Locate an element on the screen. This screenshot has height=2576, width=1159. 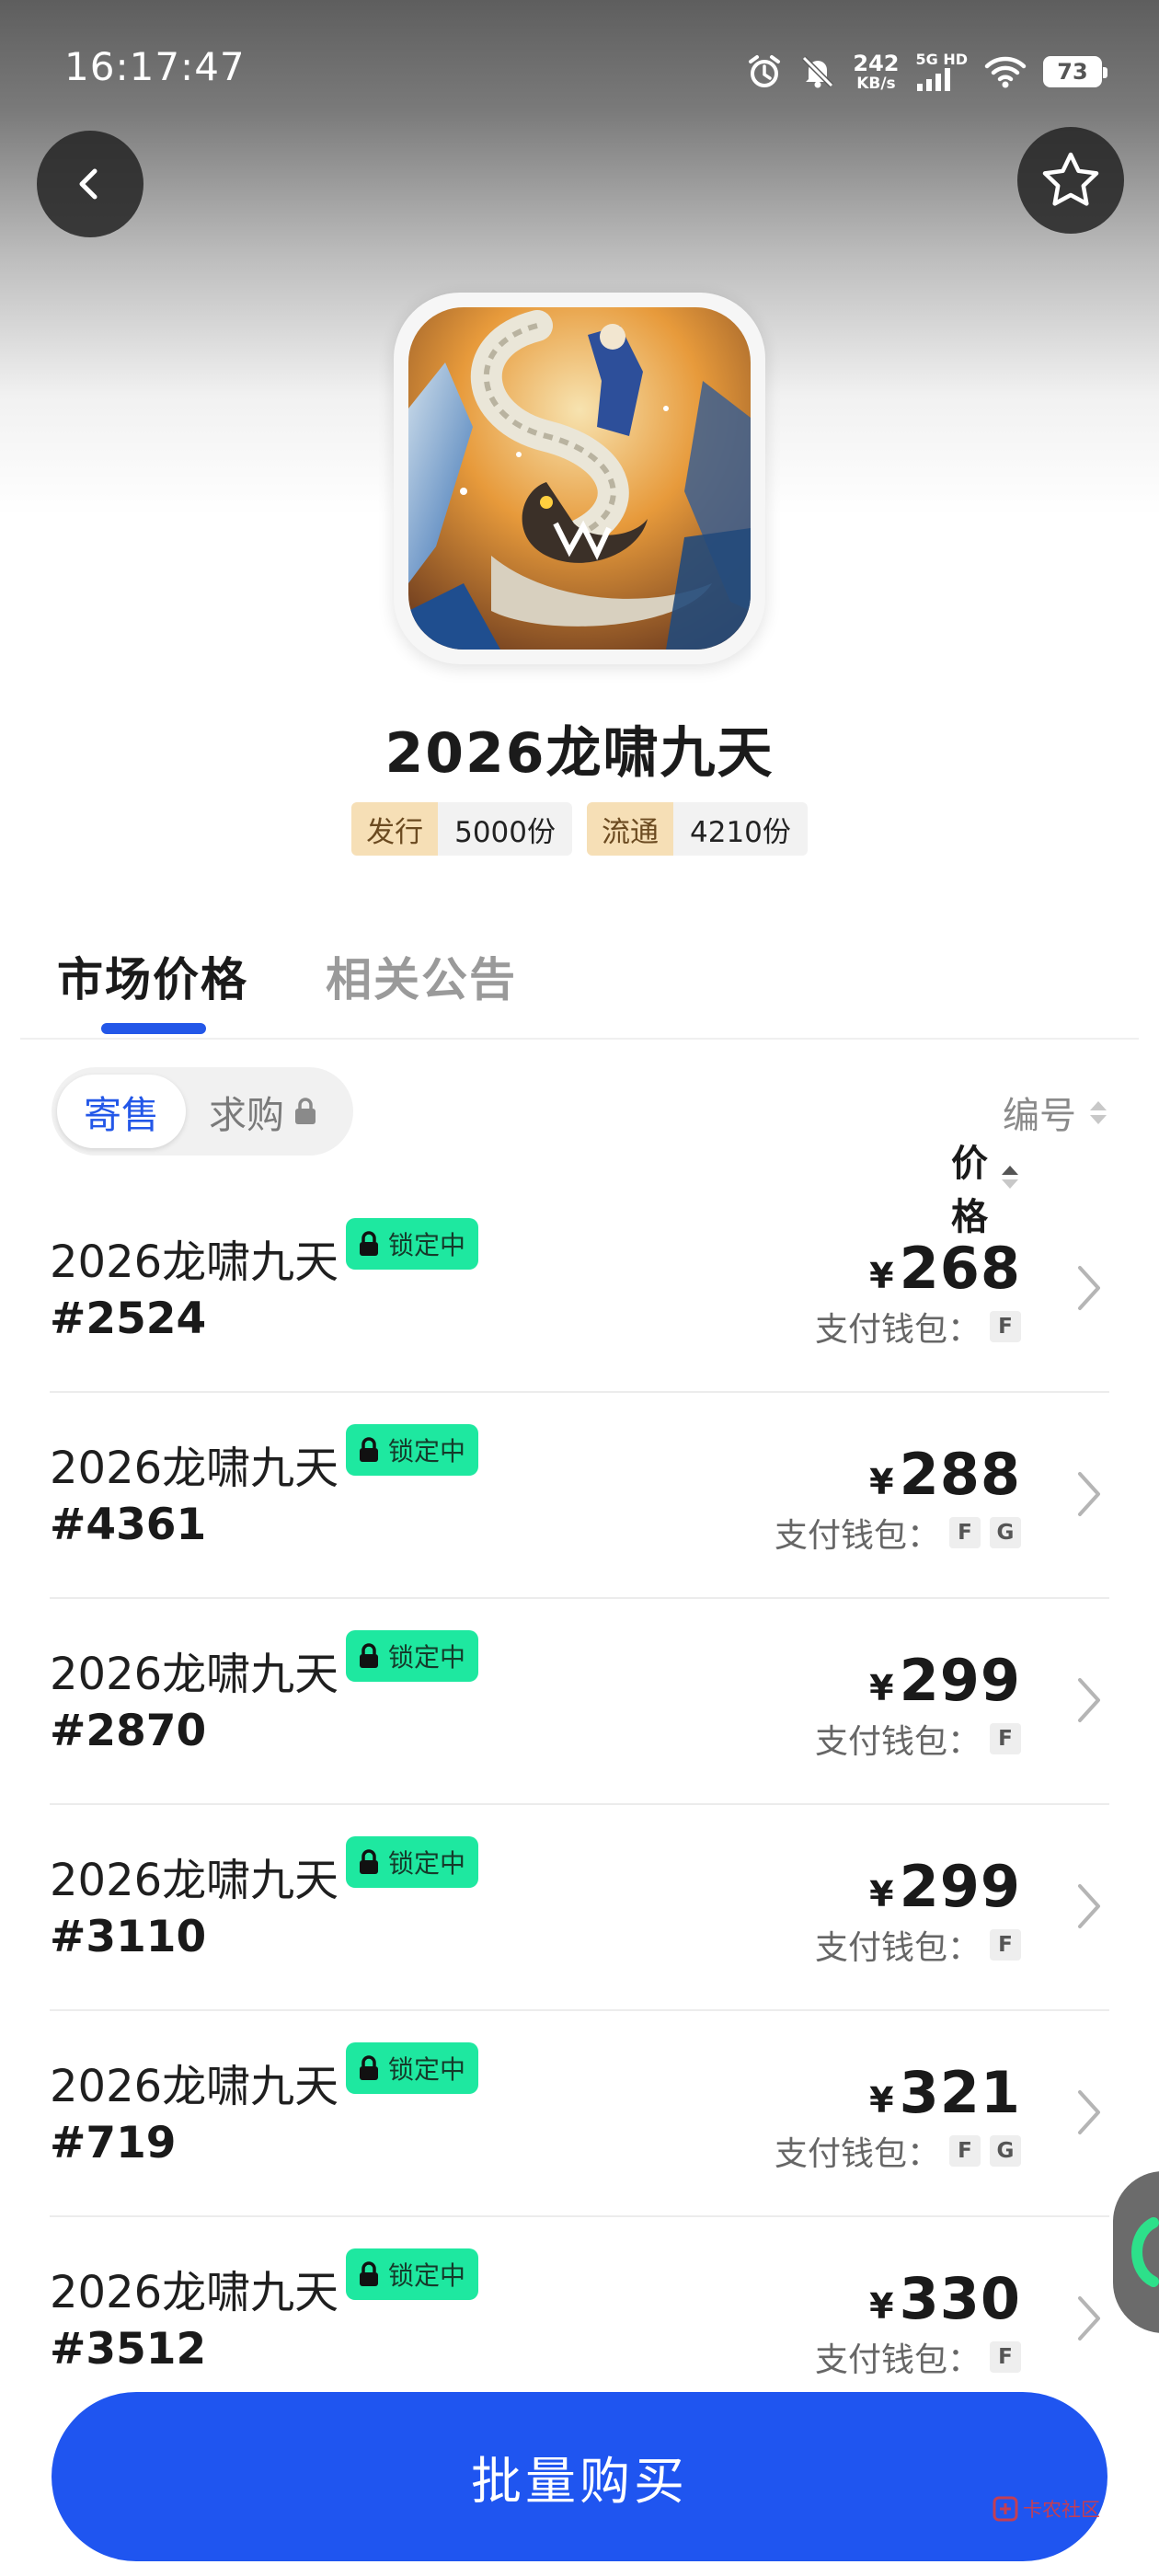
battery-icon: 73 is located at coordinates (1075, 71).